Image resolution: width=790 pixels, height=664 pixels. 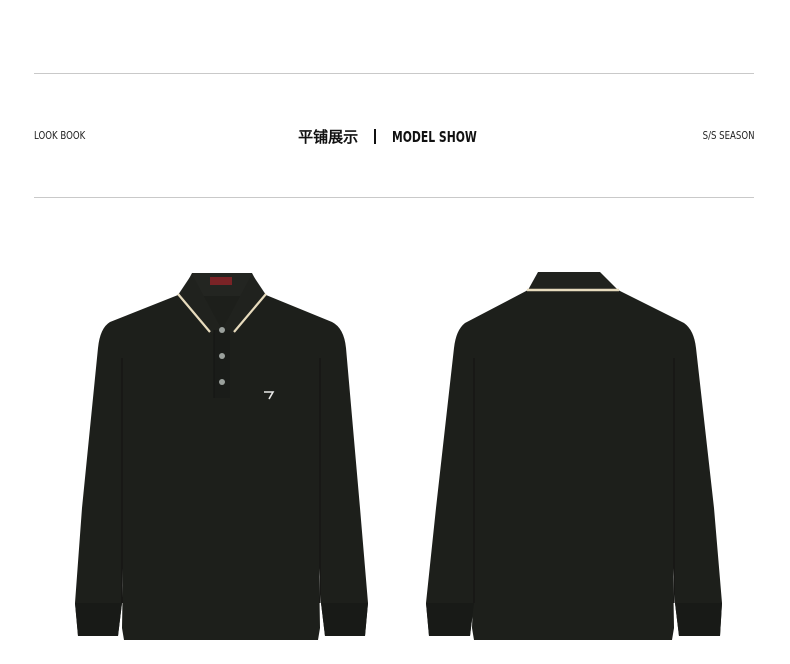 I want to click on section-title: 平铺展示 MODEL SHOW, so click(x=394, y=136).